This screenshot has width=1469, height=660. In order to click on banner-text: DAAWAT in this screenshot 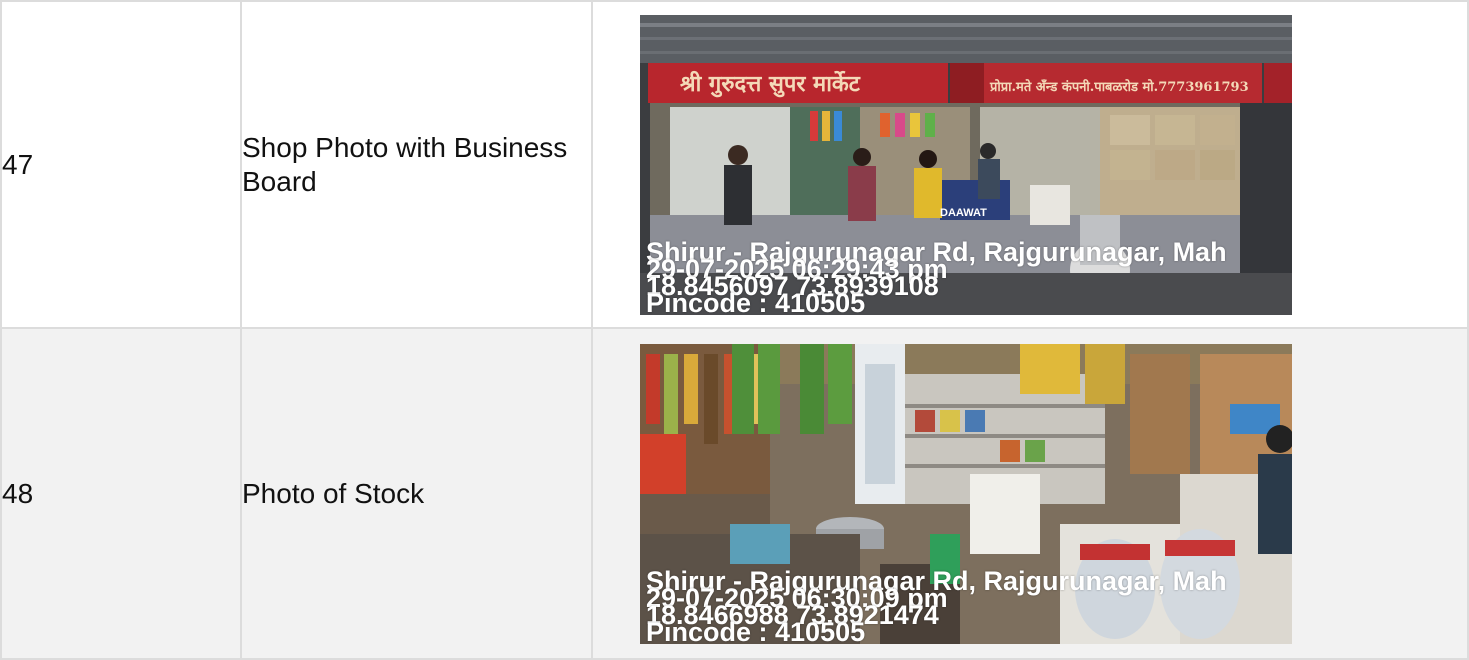, I will do `click(963, 212)`.